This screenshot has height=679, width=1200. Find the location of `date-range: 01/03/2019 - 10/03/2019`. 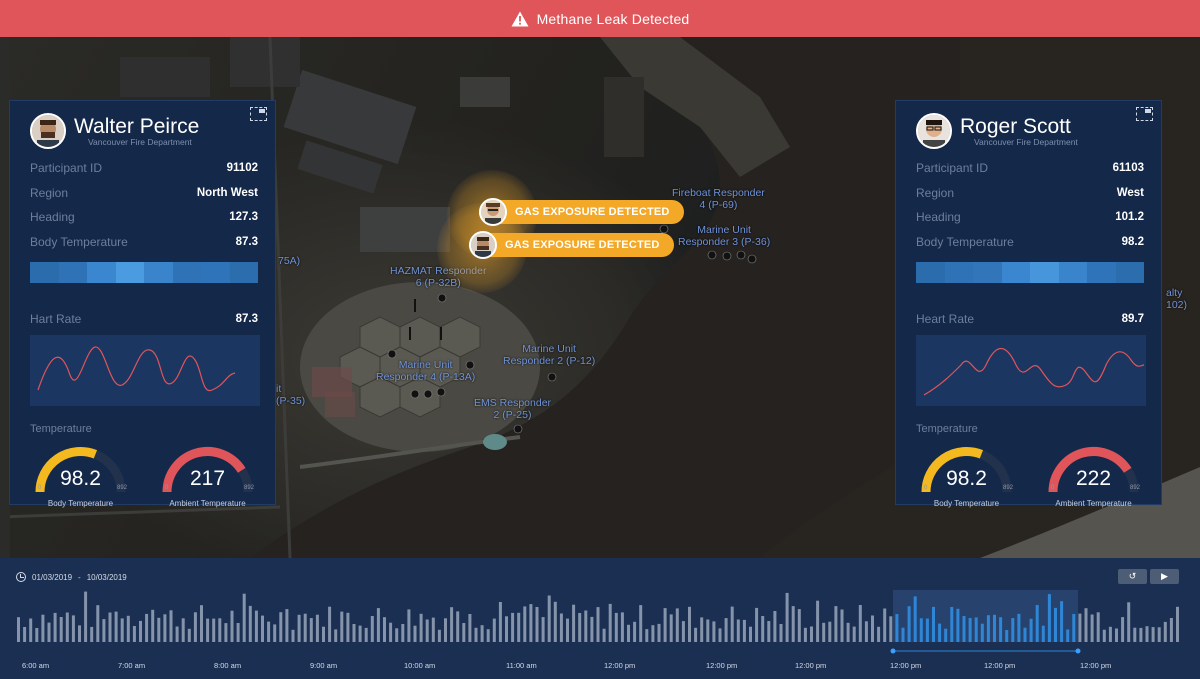

date-range: 01/03/2019 - 10/03/2019 is located at coordinates (71, 577).